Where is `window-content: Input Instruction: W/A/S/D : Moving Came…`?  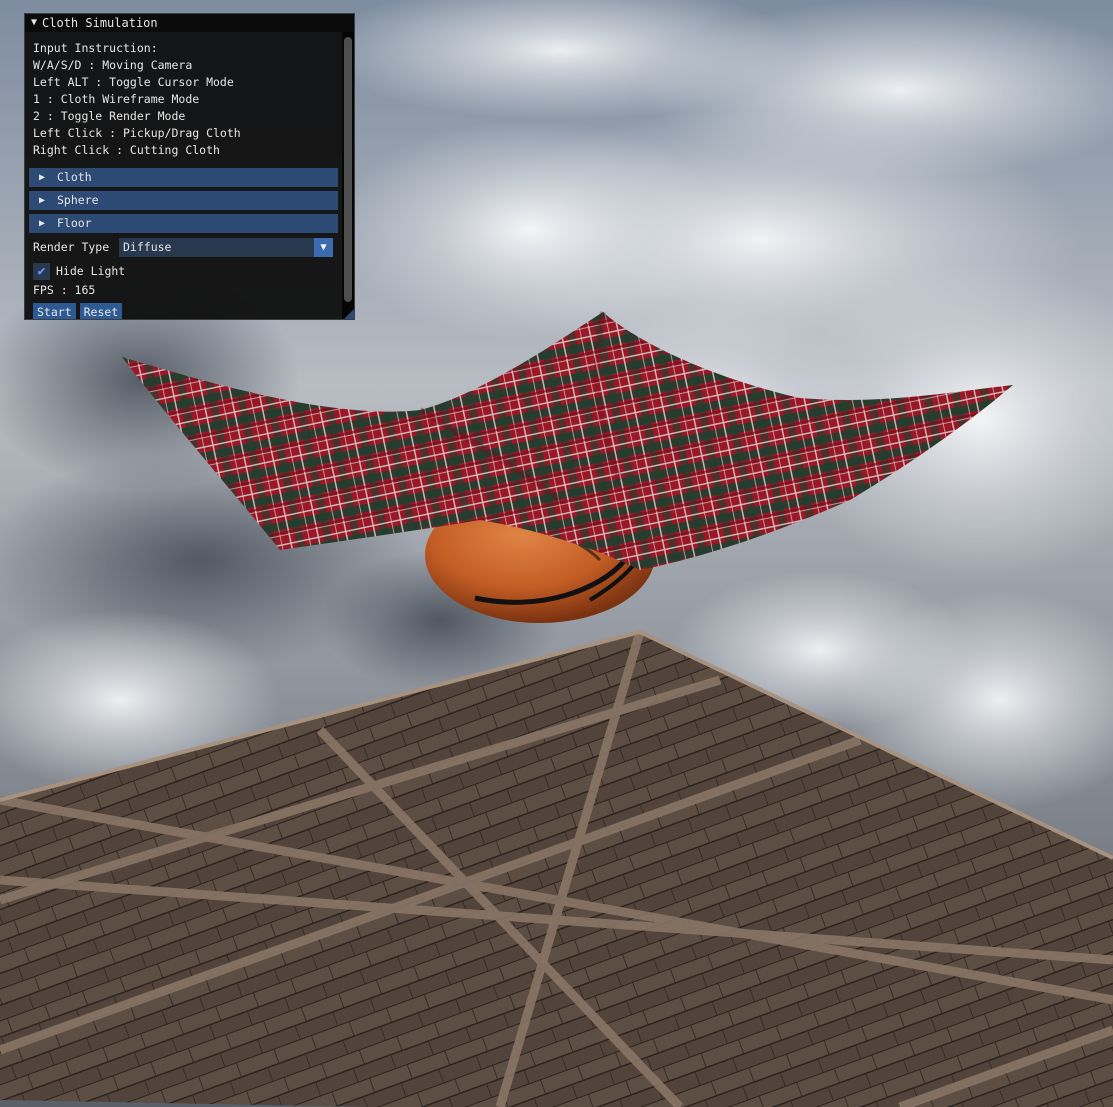 window-content: Input Instruction: W/A/S/D : Moving Came… is located at coordinates (183, 175).